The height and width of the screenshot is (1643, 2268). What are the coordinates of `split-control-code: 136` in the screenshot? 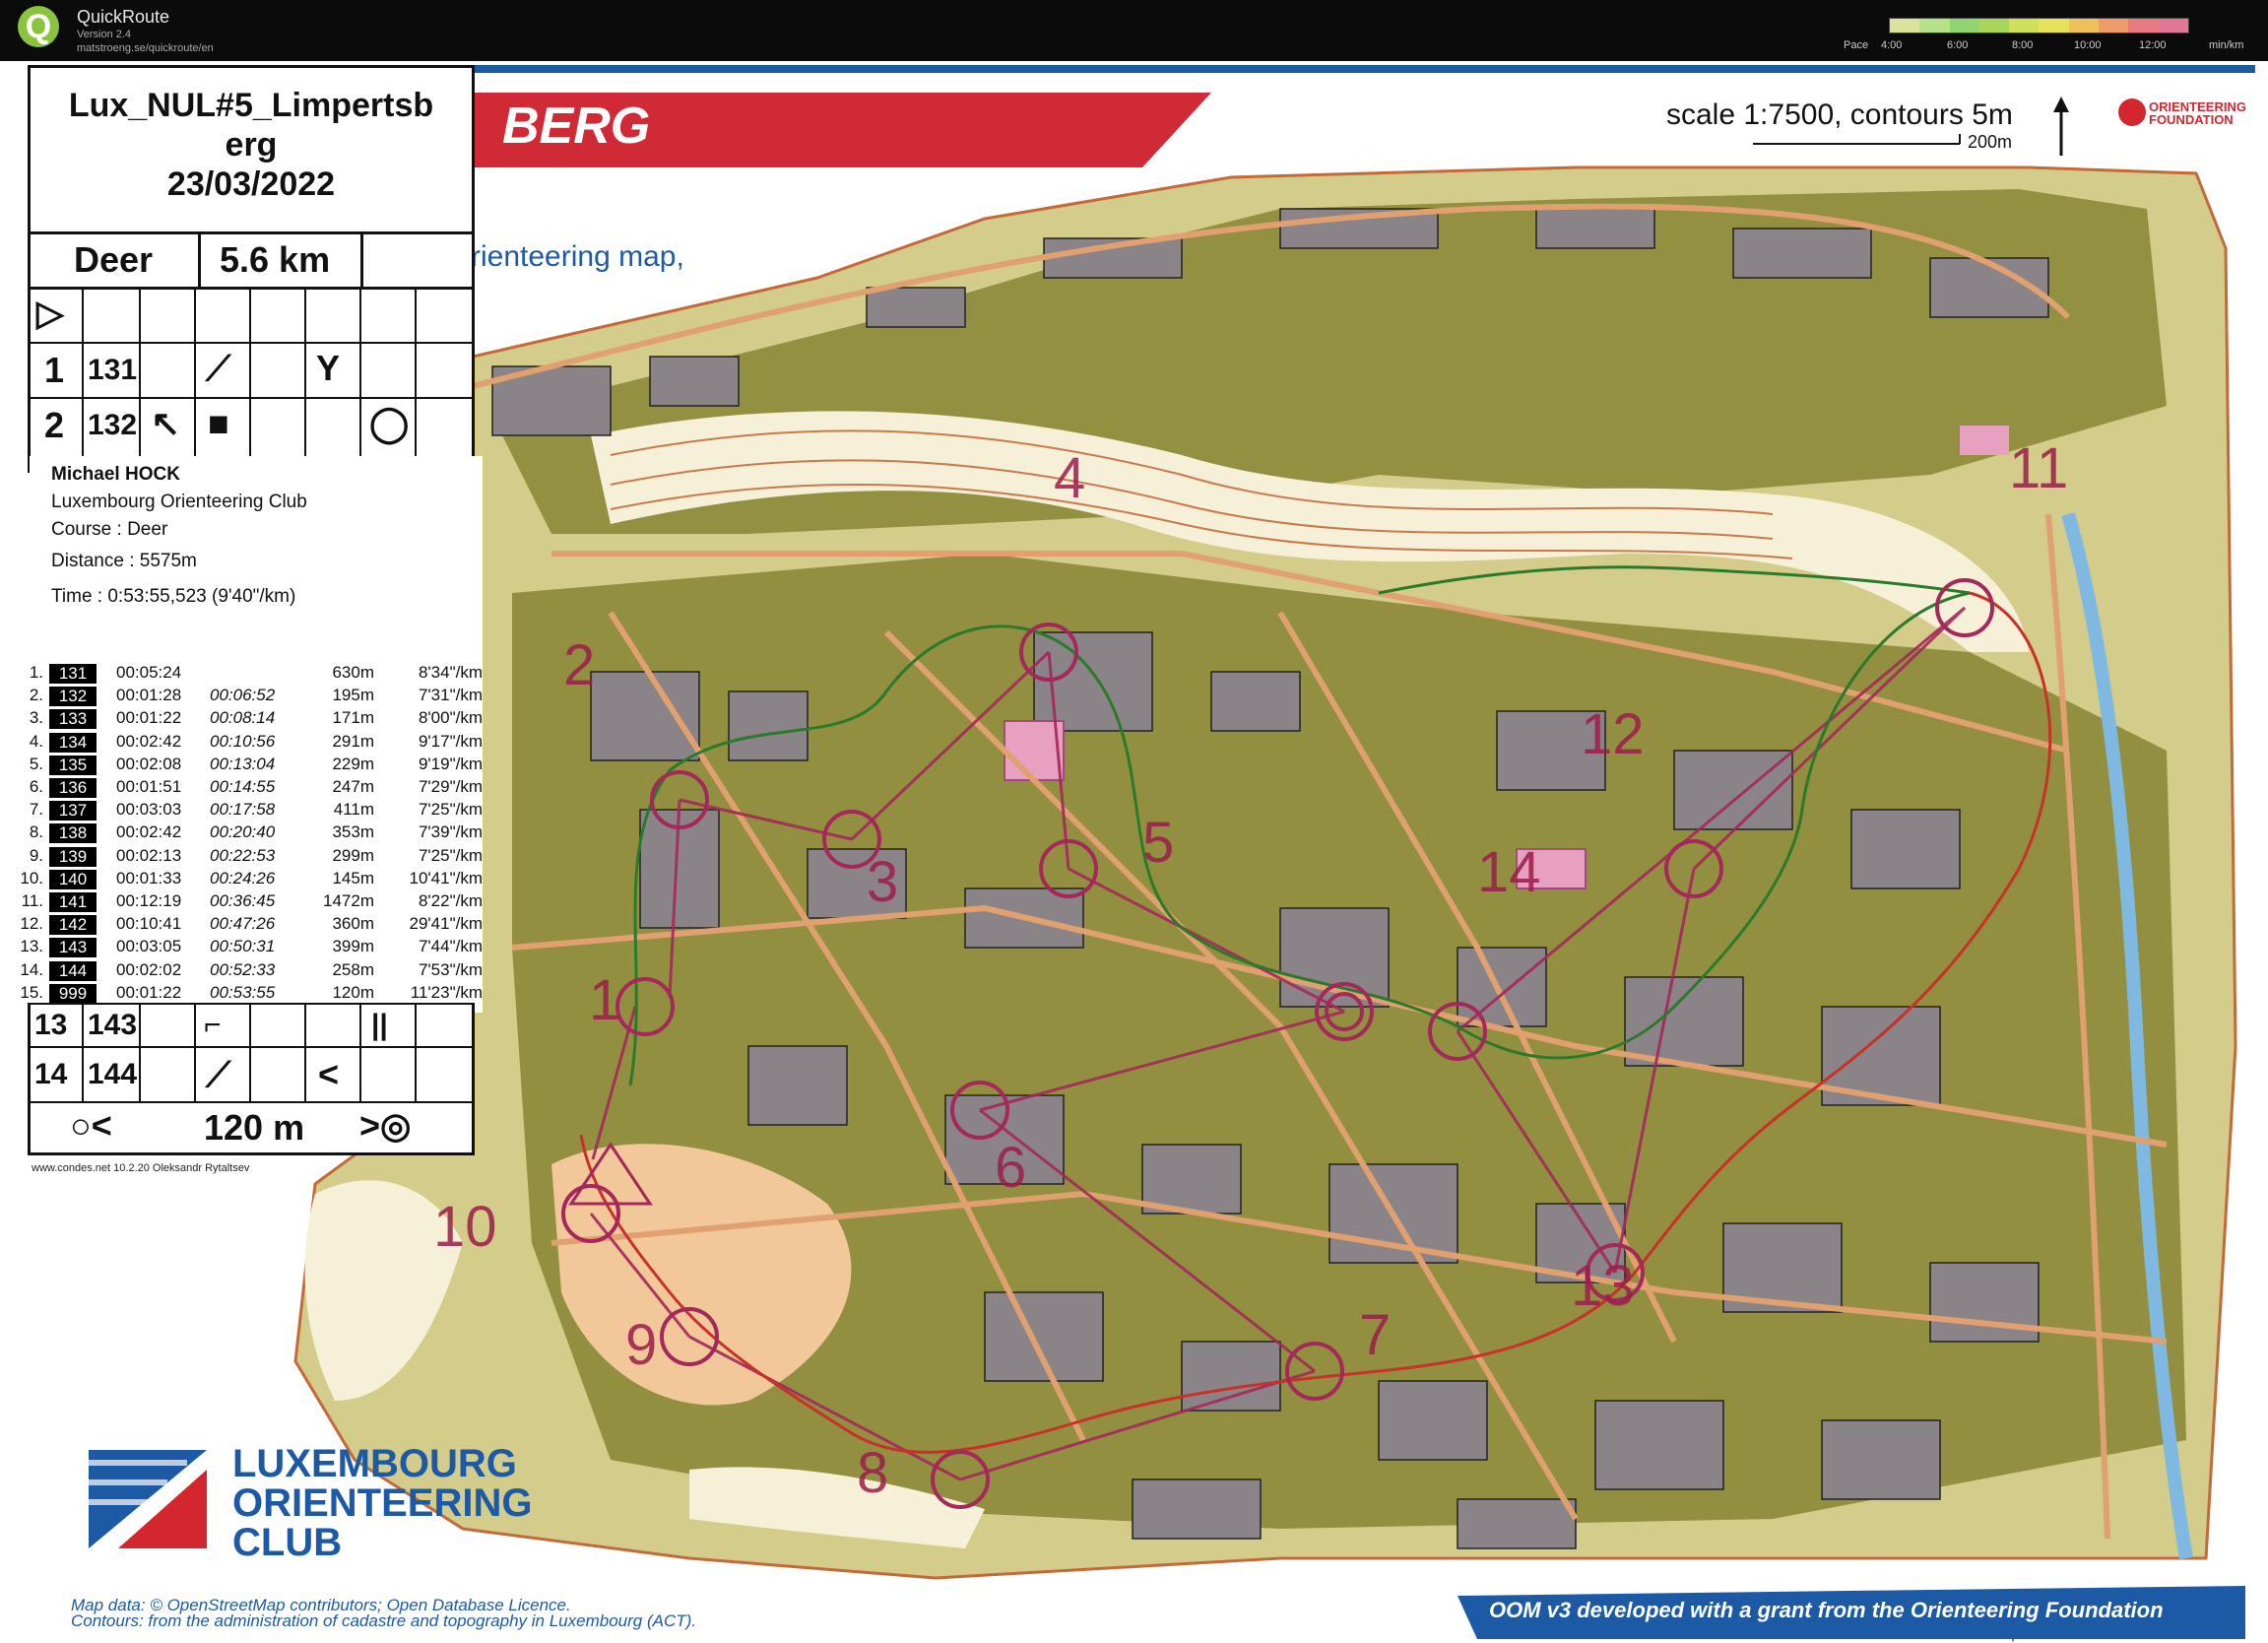 It's located at (73, 788).